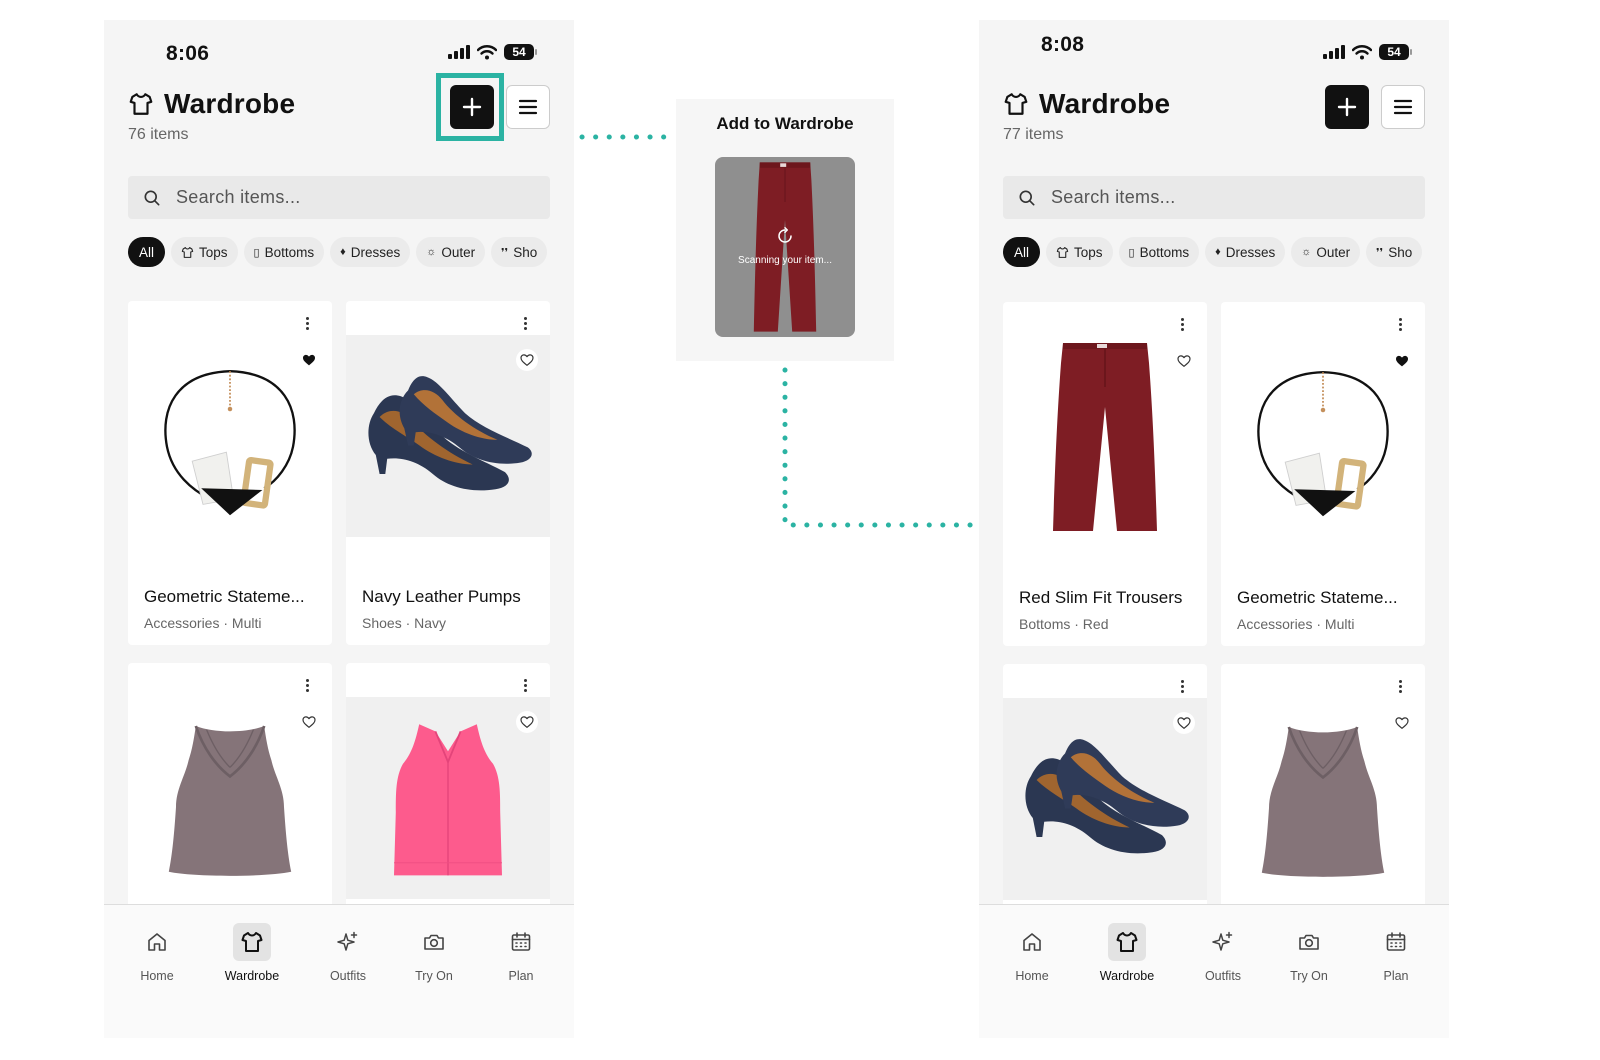 This screenshot has height=1060, width=1600. What do you see at coordinates (1223, 942) in the screenshot?
I see `sparkles-icon` at bounding box center [1223, 942].